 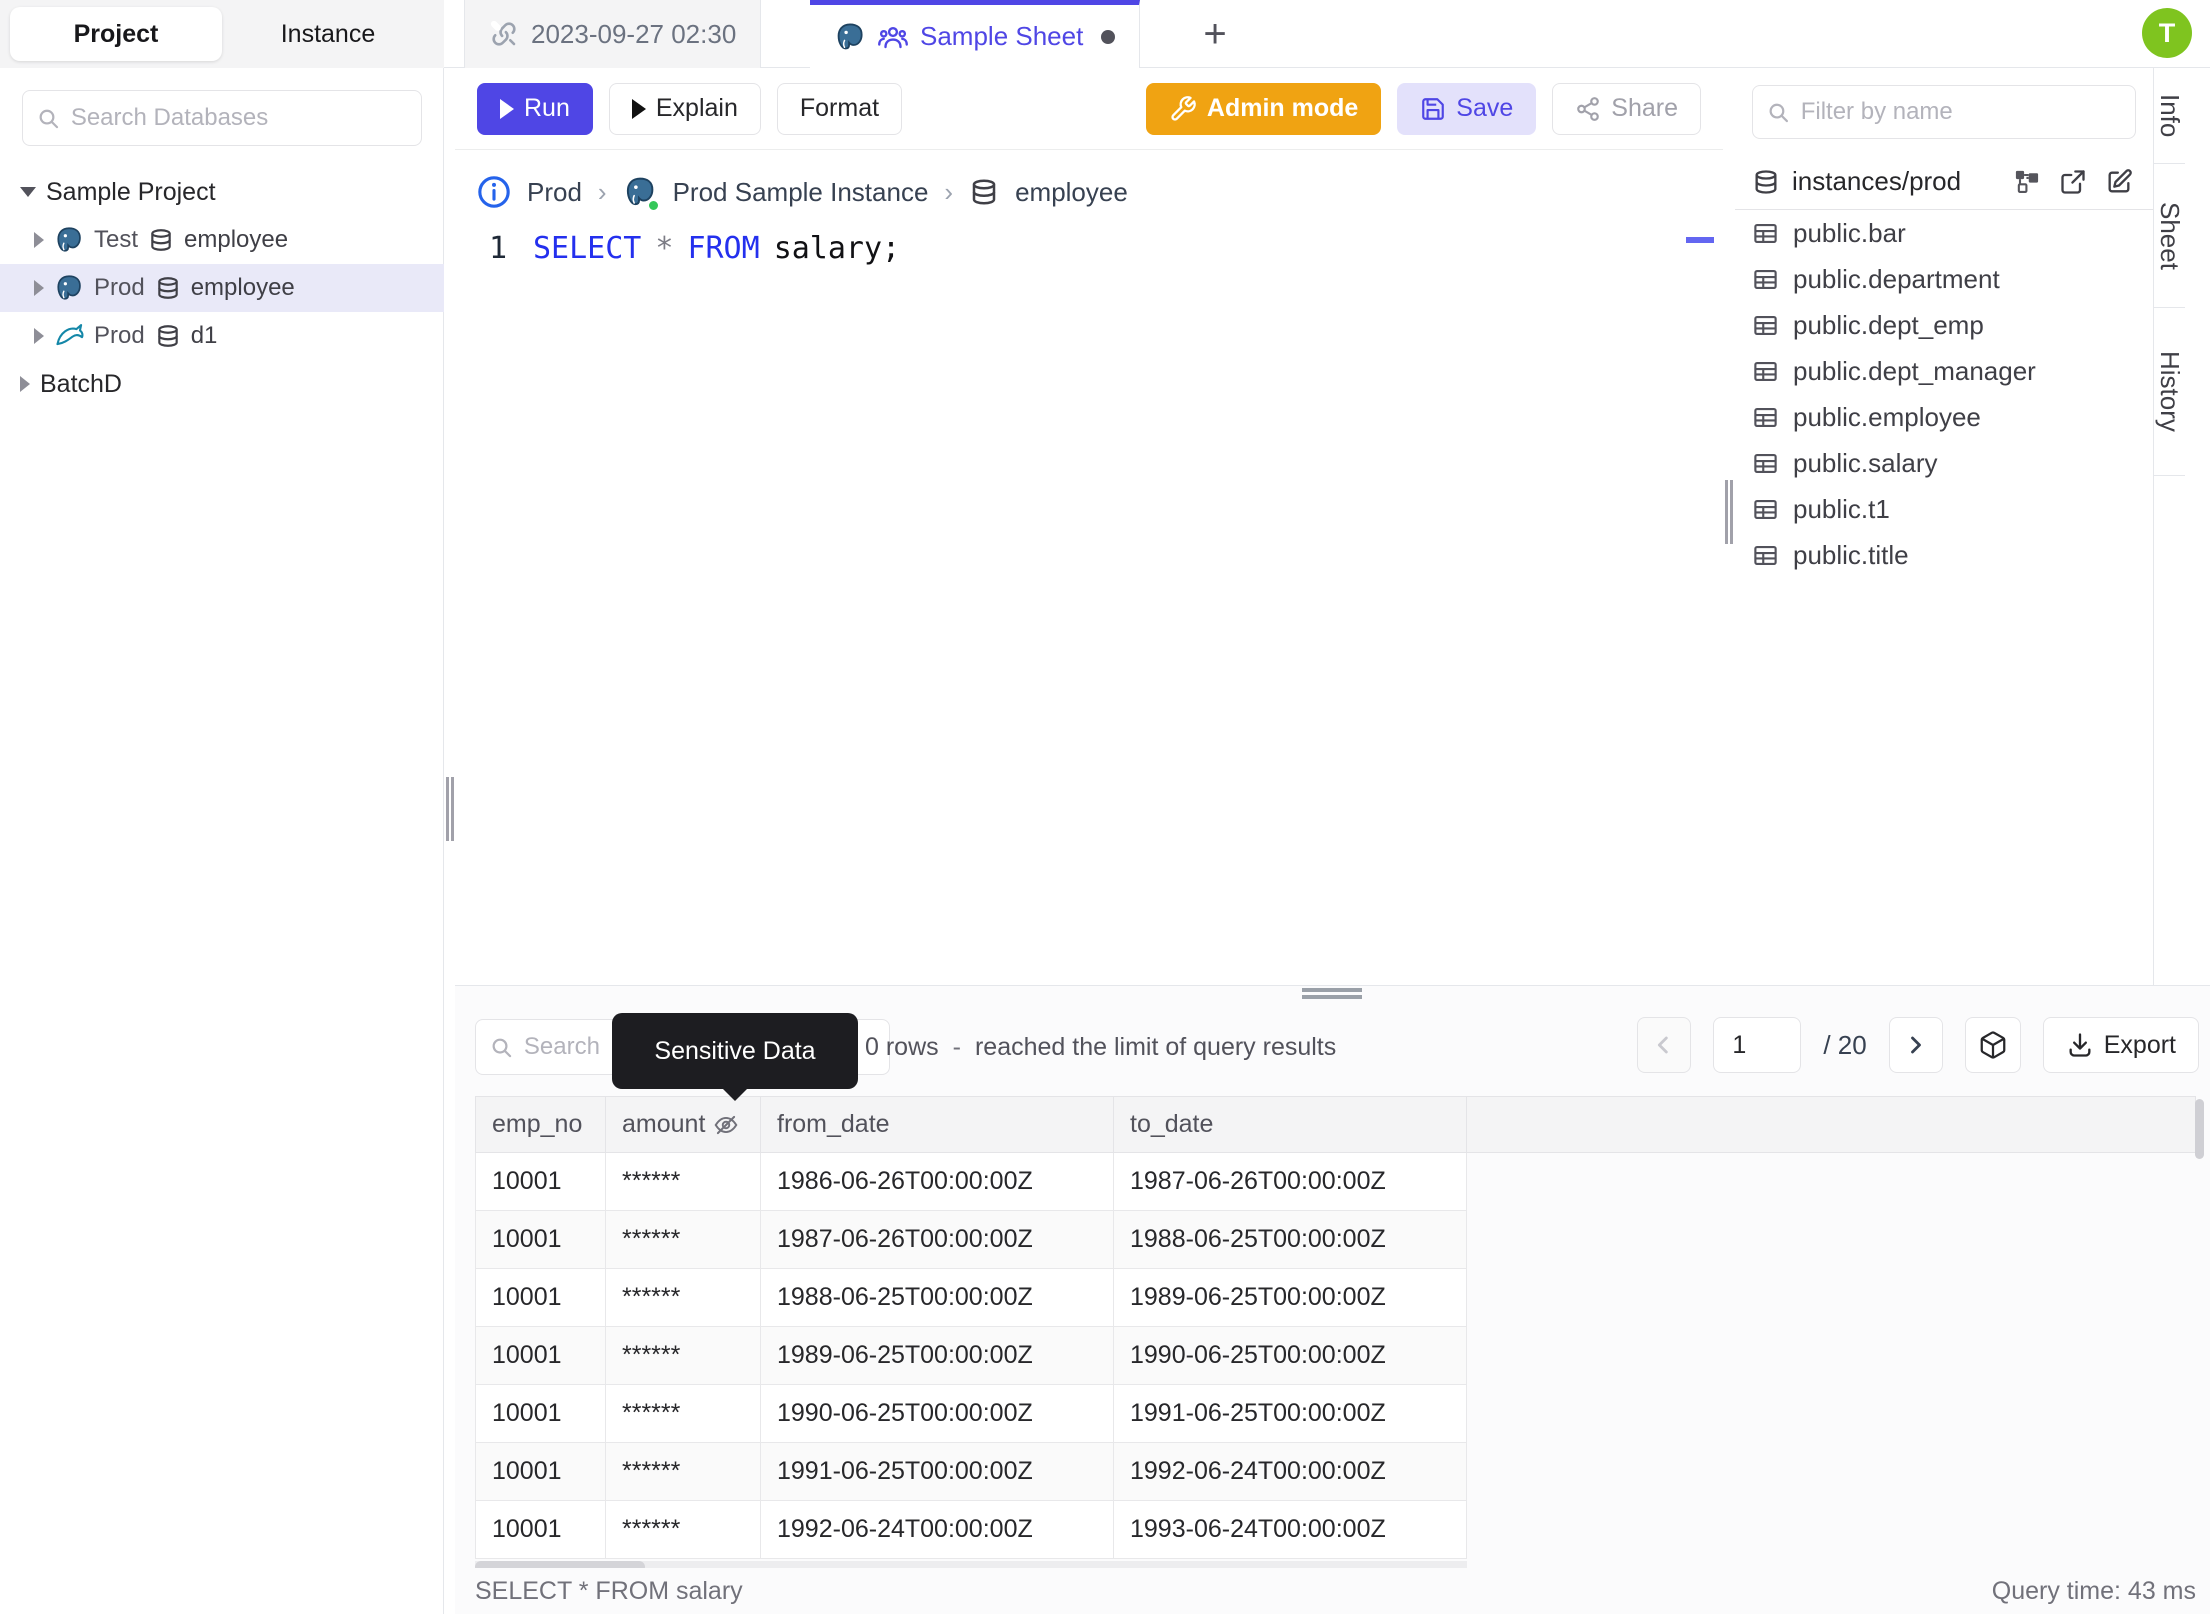 I want to click on caret-down-icon, so click(x=28, y=192).